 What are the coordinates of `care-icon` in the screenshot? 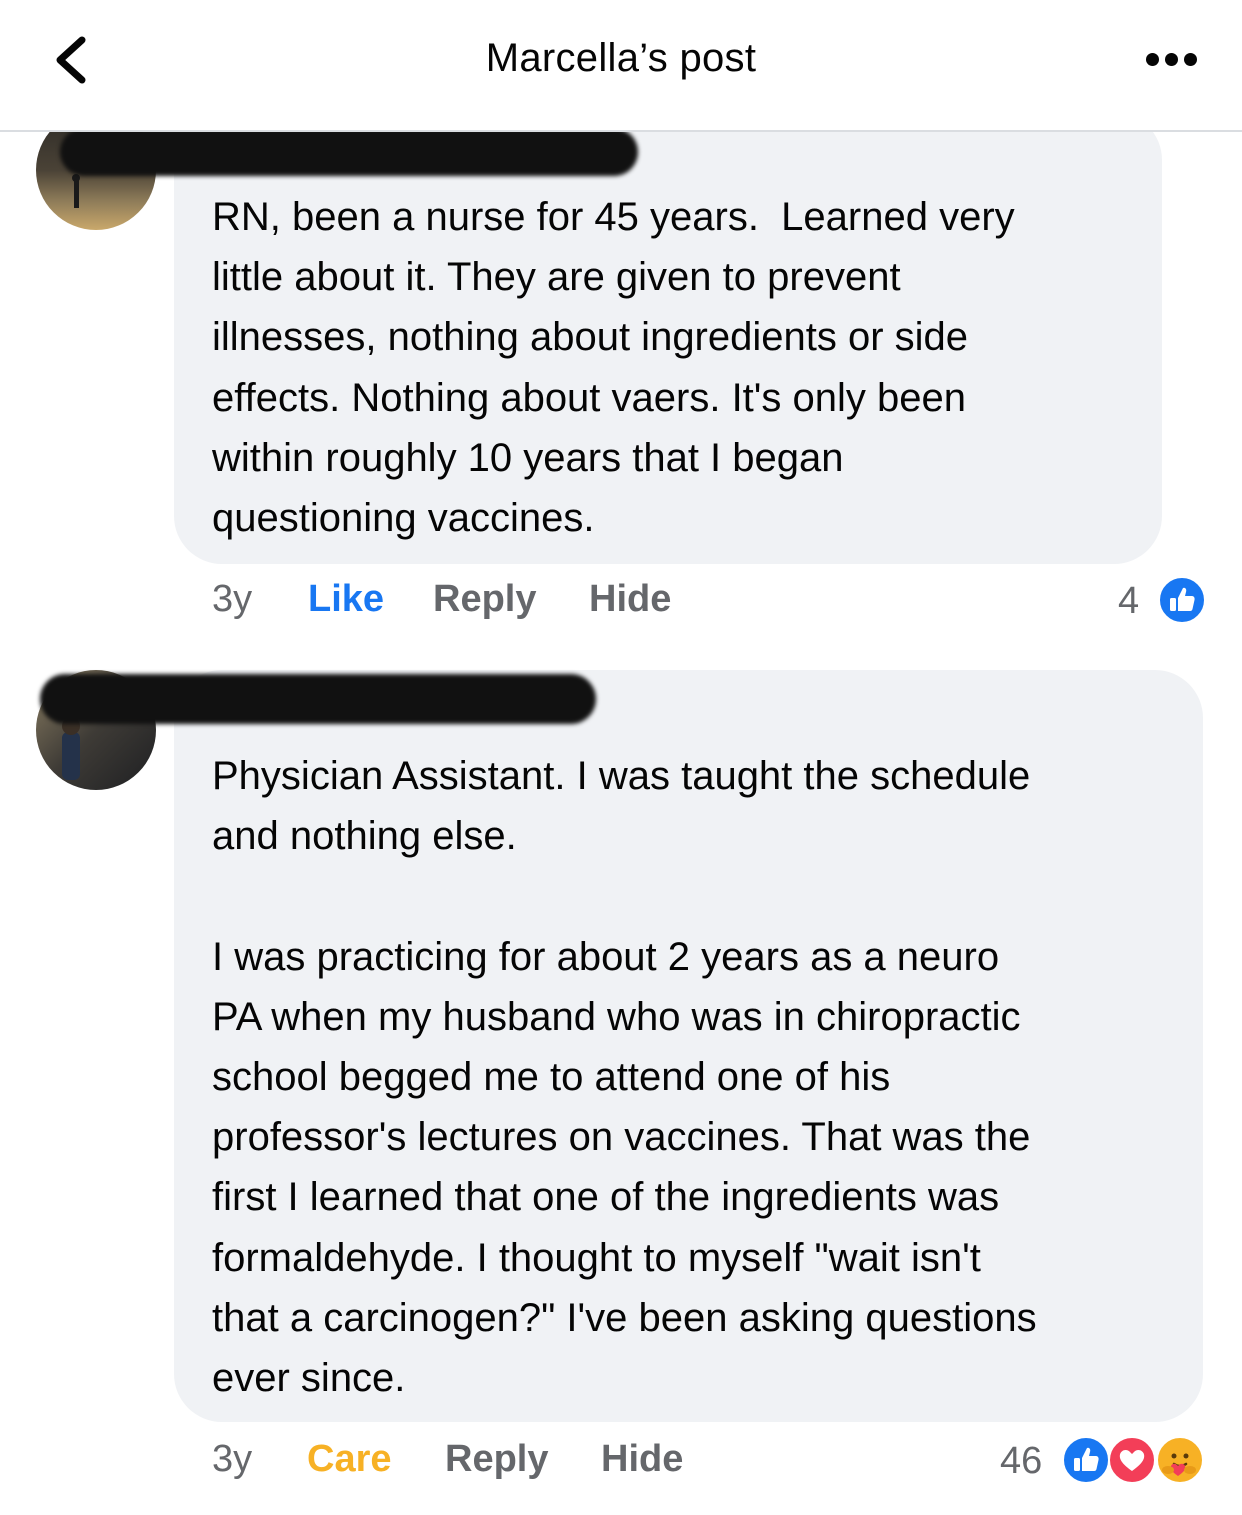 It's located at (1180, 1460).